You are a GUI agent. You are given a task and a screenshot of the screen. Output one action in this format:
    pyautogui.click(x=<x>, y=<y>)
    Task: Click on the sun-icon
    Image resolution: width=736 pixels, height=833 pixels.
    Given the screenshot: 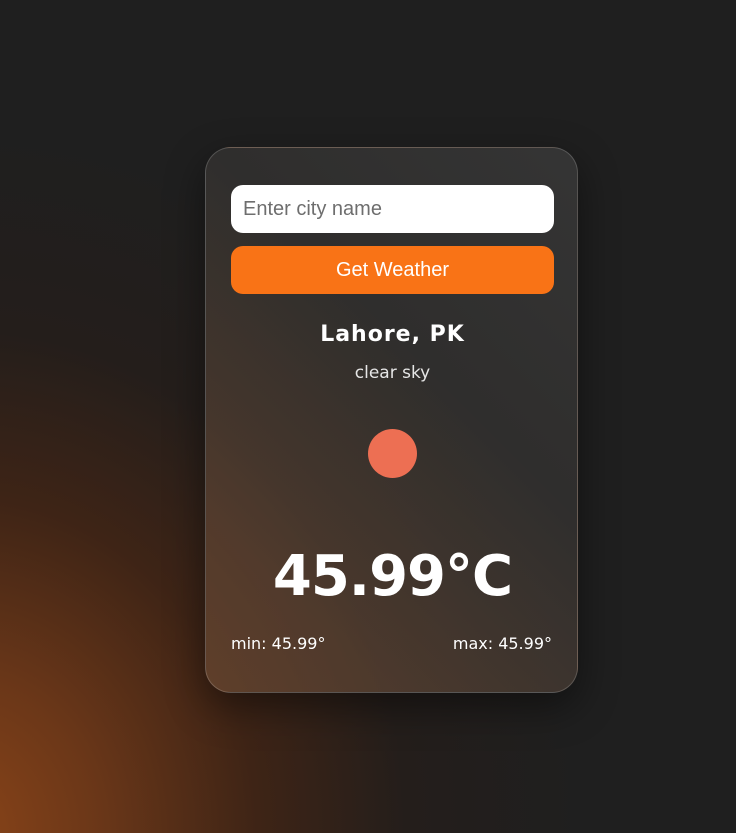 What is the action you would take?
    pyautogui.click(x=392, y=453)
    